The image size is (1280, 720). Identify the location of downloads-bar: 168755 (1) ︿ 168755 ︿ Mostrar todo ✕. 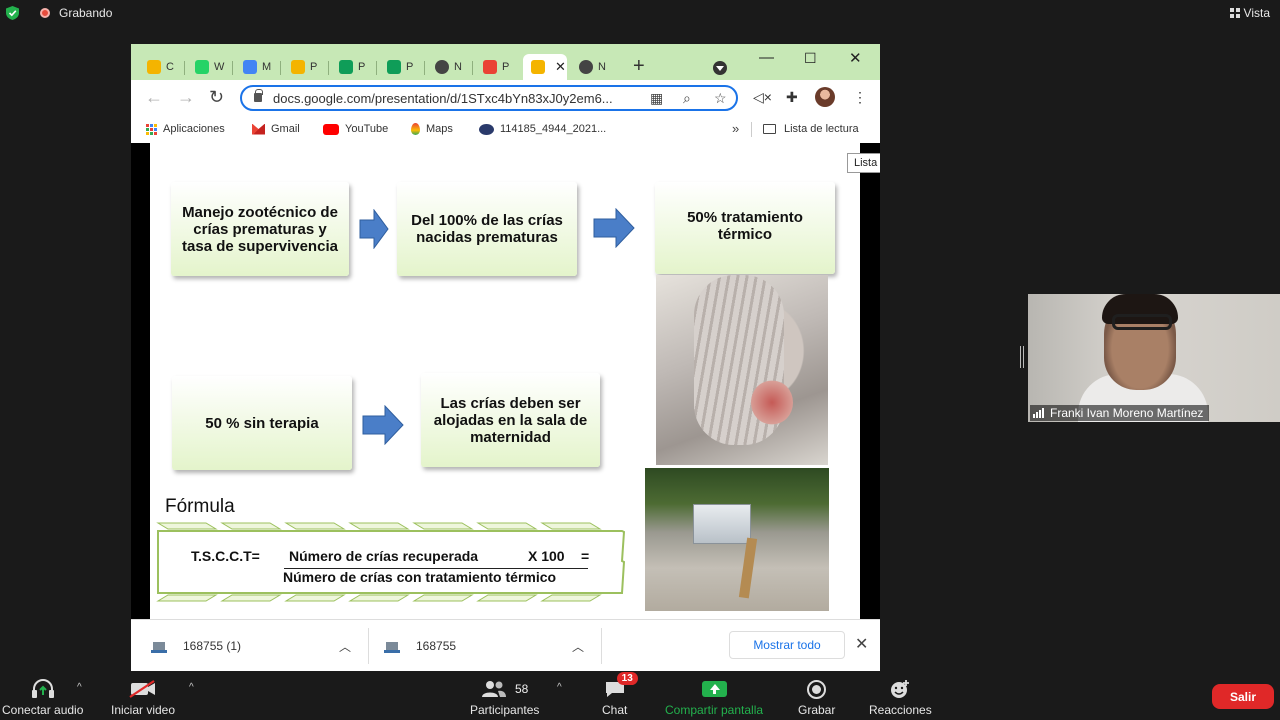
(505, 645).